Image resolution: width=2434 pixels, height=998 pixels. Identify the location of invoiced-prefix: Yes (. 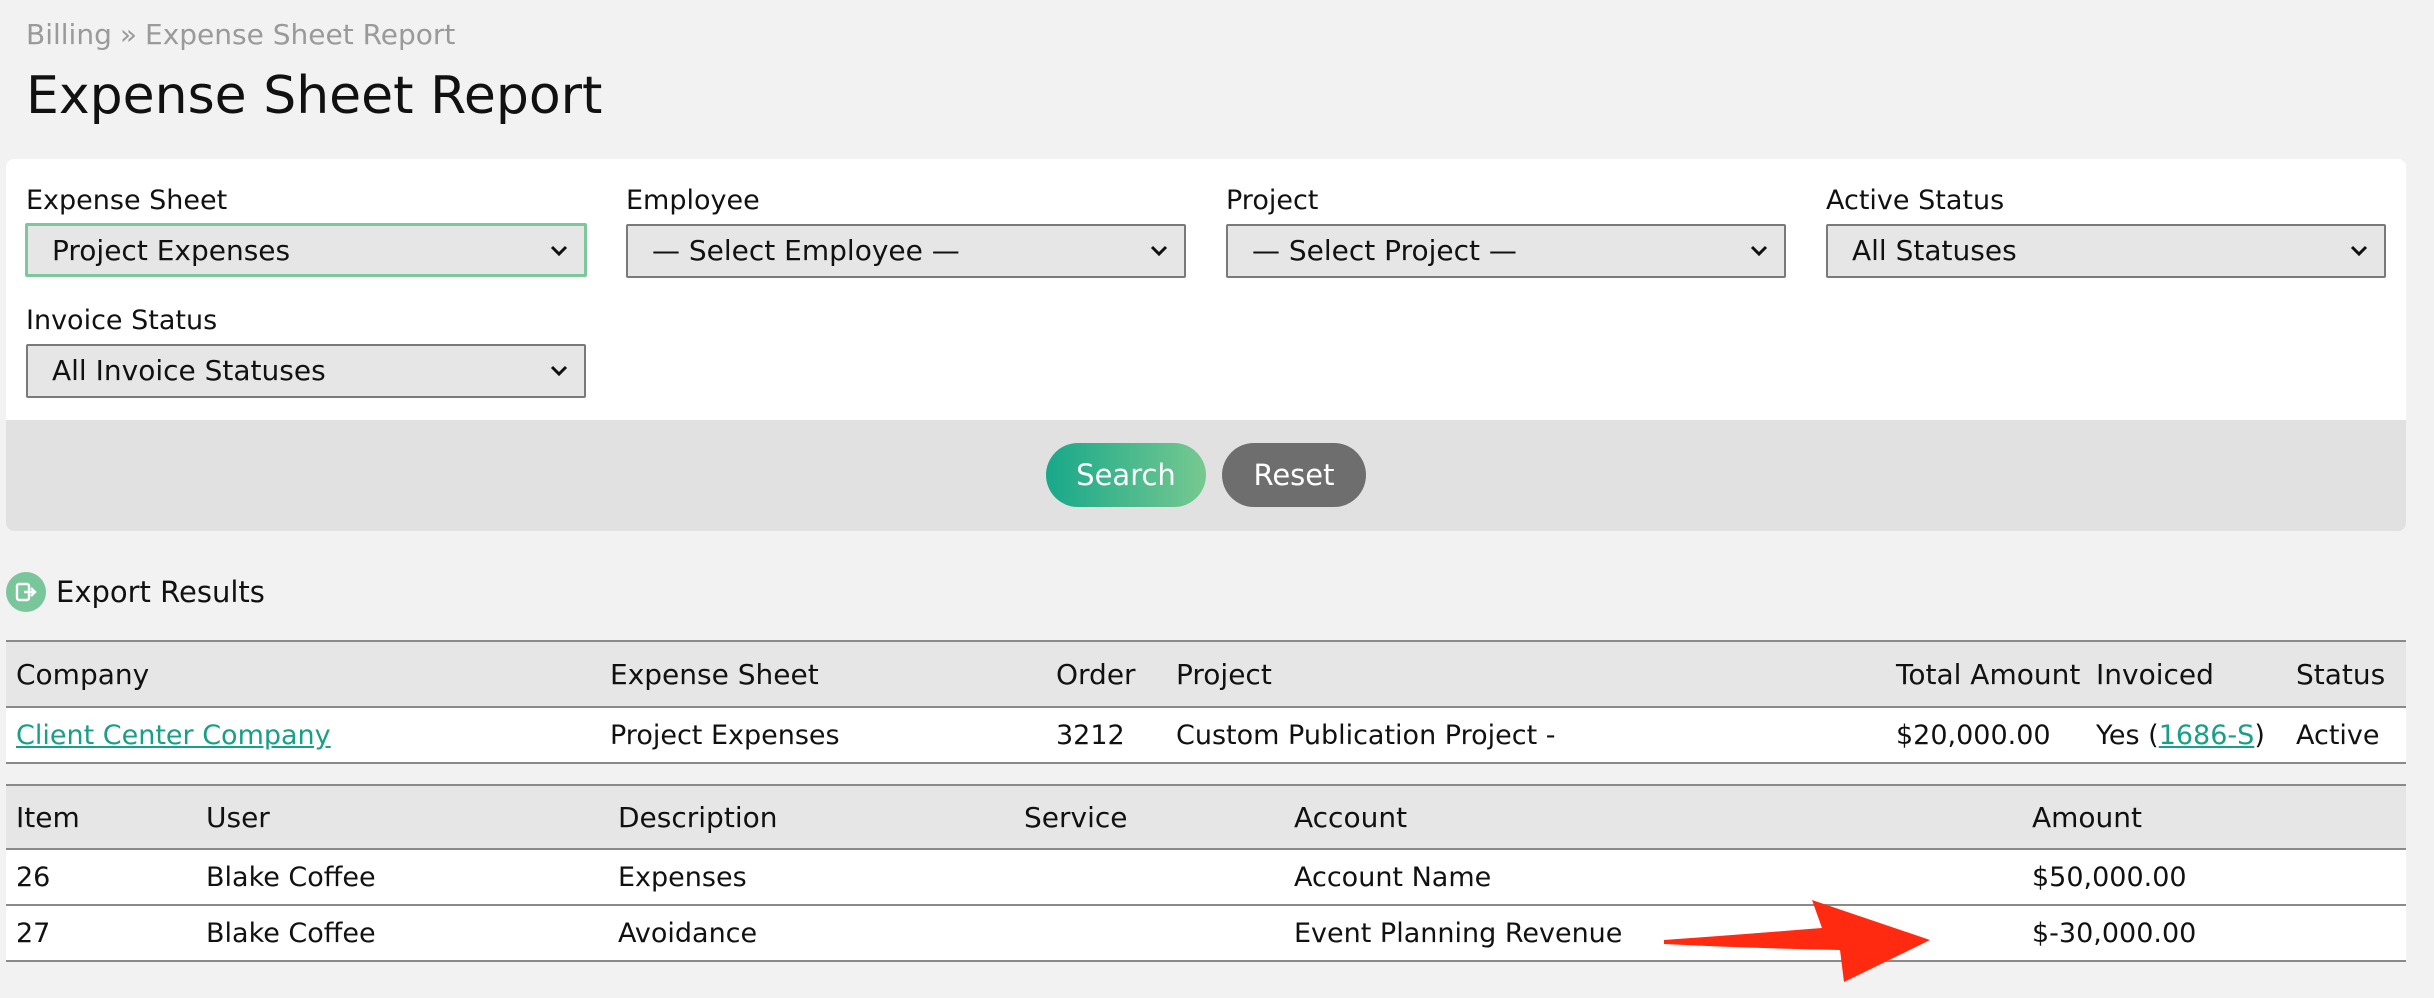
(2127, 735).